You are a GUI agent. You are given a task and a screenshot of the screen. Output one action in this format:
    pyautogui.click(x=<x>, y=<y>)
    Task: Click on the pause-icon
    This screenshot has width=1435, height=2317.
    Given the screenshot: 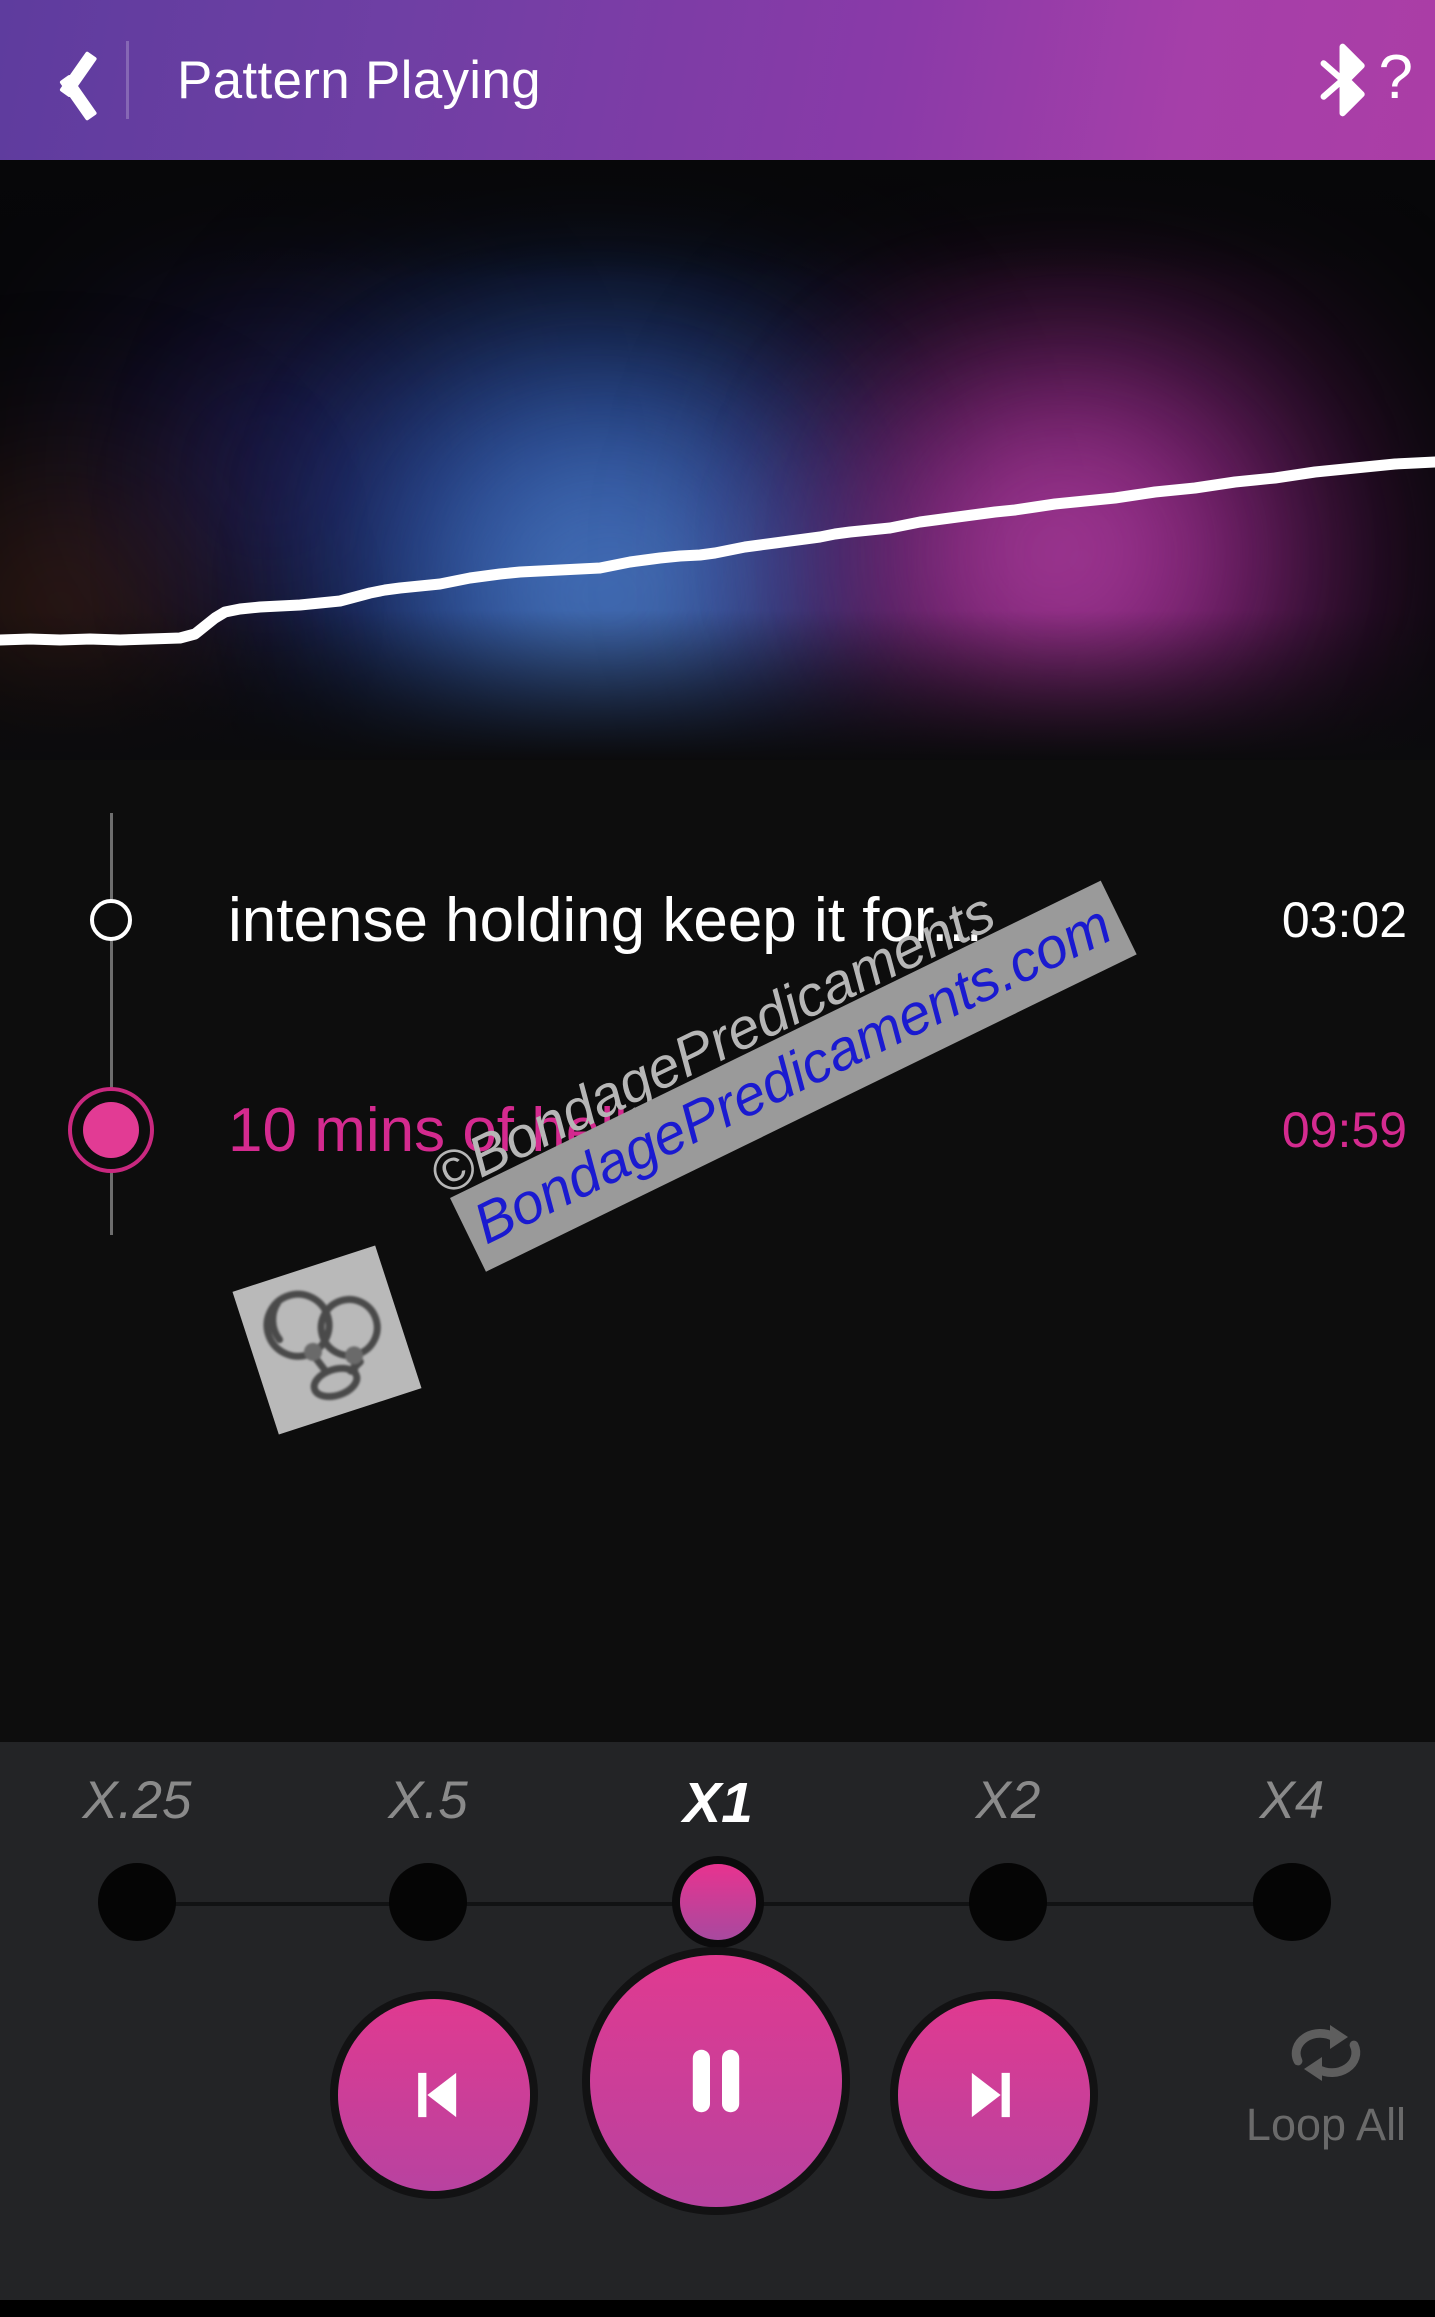 What is the action you would take?
    pyautogui.click(x=716, y=2081)
    